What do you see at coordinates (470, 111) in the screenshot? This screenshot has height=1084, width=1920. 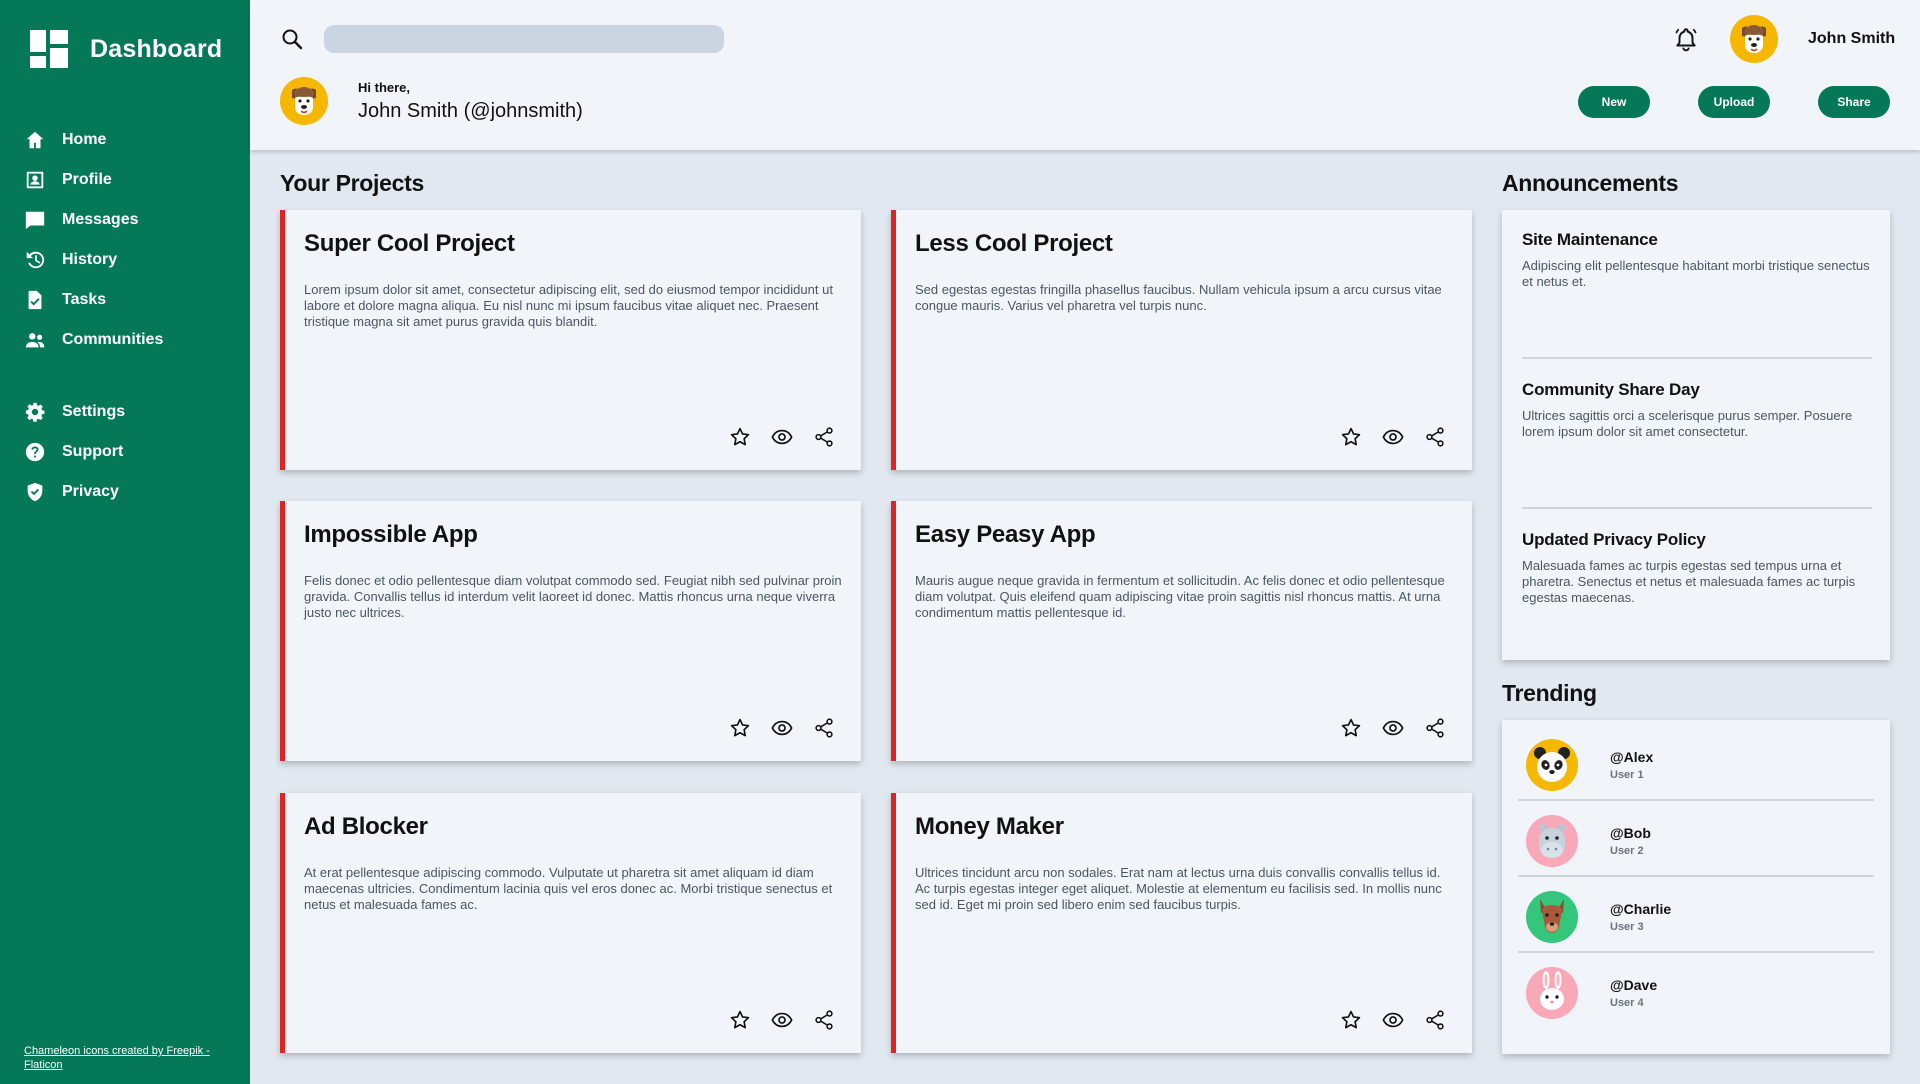 I see `greeting-name: John Smith (@johnsmith)` at bounding box center [470, 111].